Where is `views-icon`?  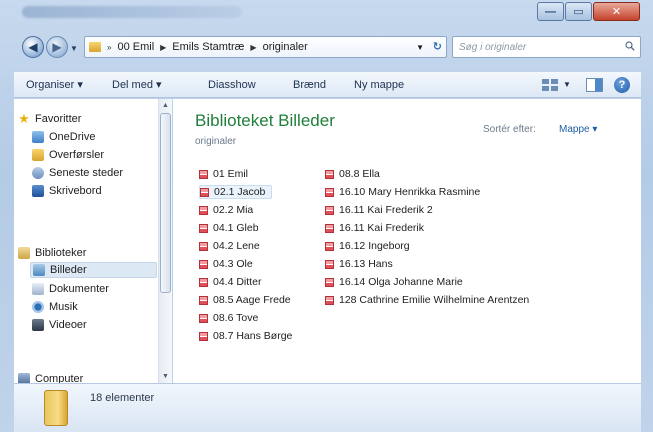
views-icon is located at coordinates (550, 85).